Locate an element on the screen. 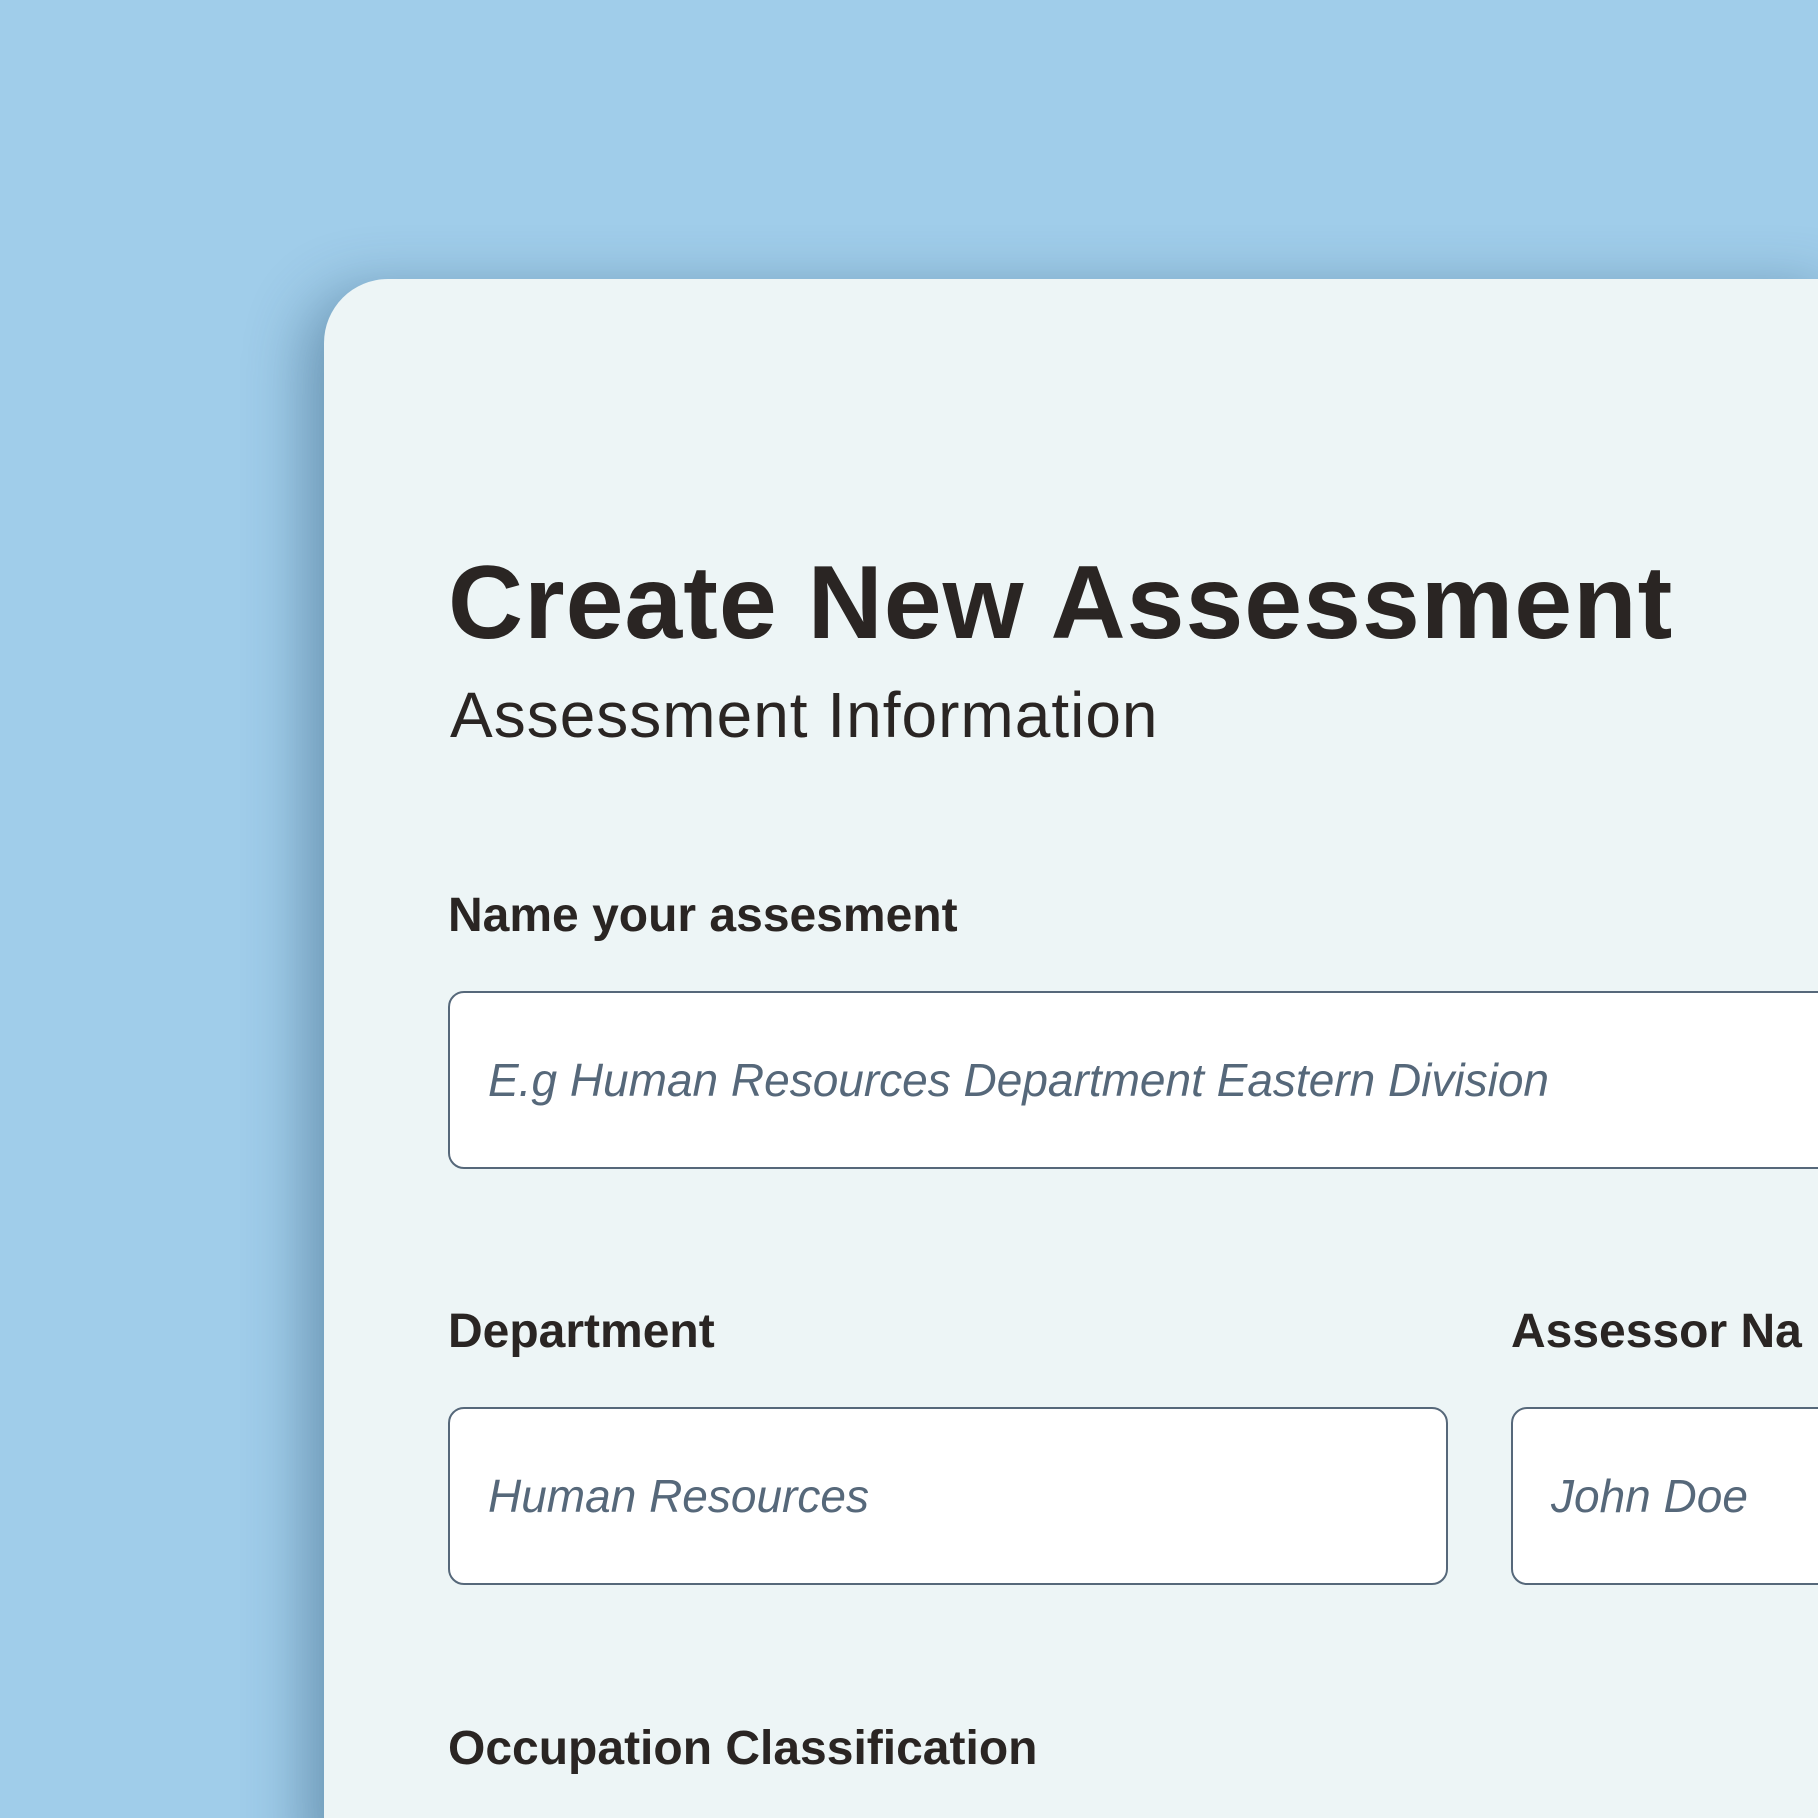  department-label: Department is located at coordinates (581, 1331).